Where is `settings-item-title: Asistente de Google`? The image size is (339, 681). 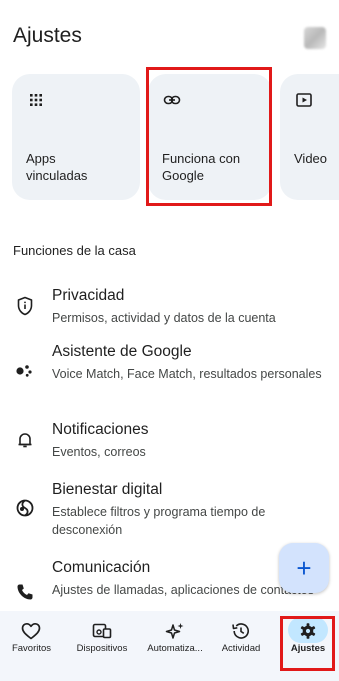 settings-item-title: Asistente de Google is located at coordinates (122, 351).